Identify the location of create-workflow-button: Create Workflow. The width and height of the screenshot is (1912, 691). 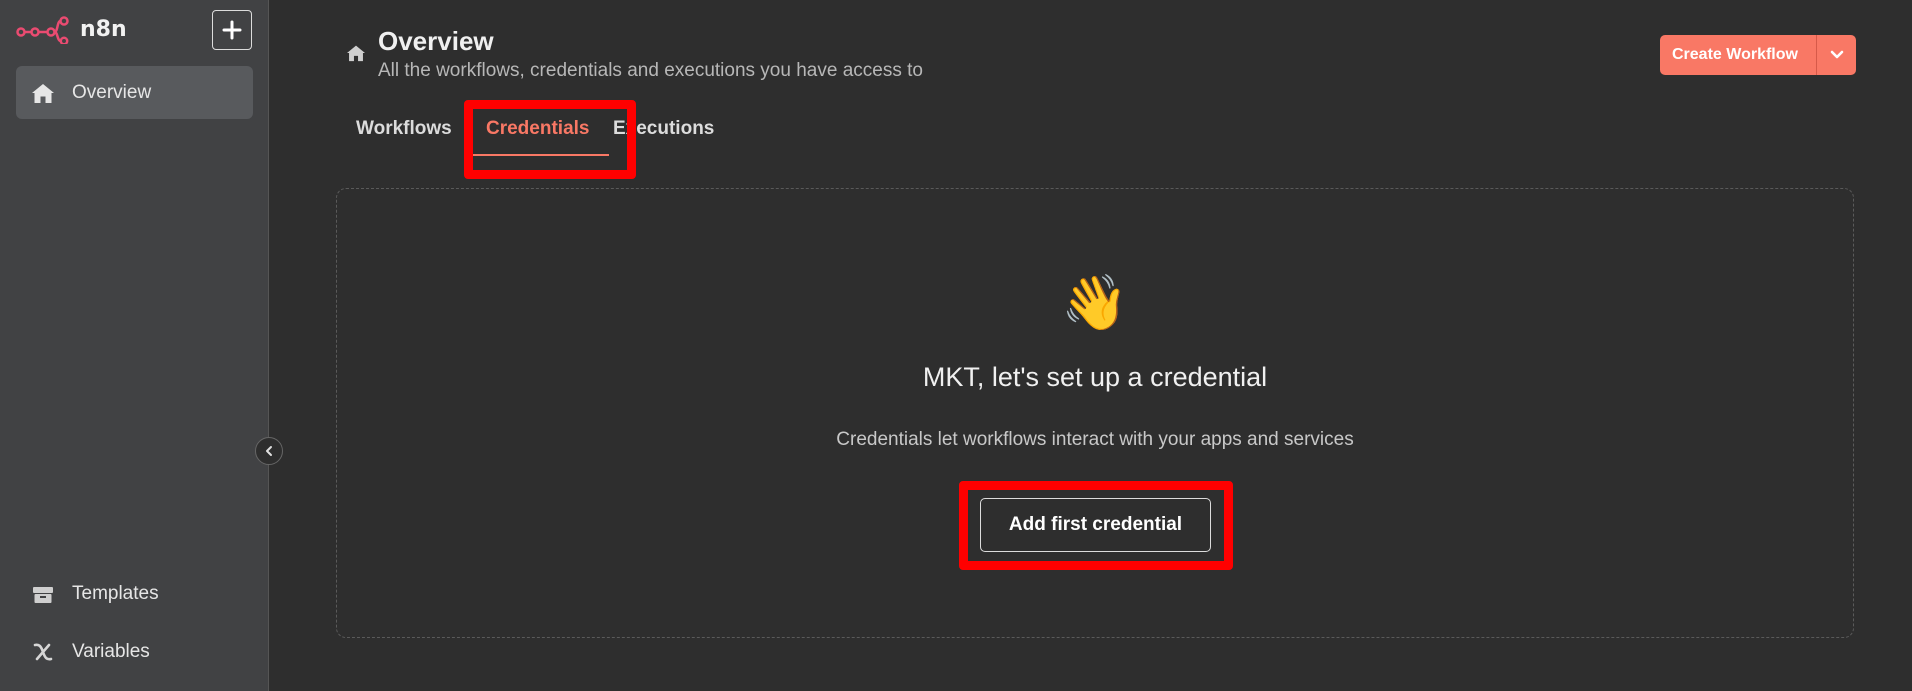
(1758, 55).